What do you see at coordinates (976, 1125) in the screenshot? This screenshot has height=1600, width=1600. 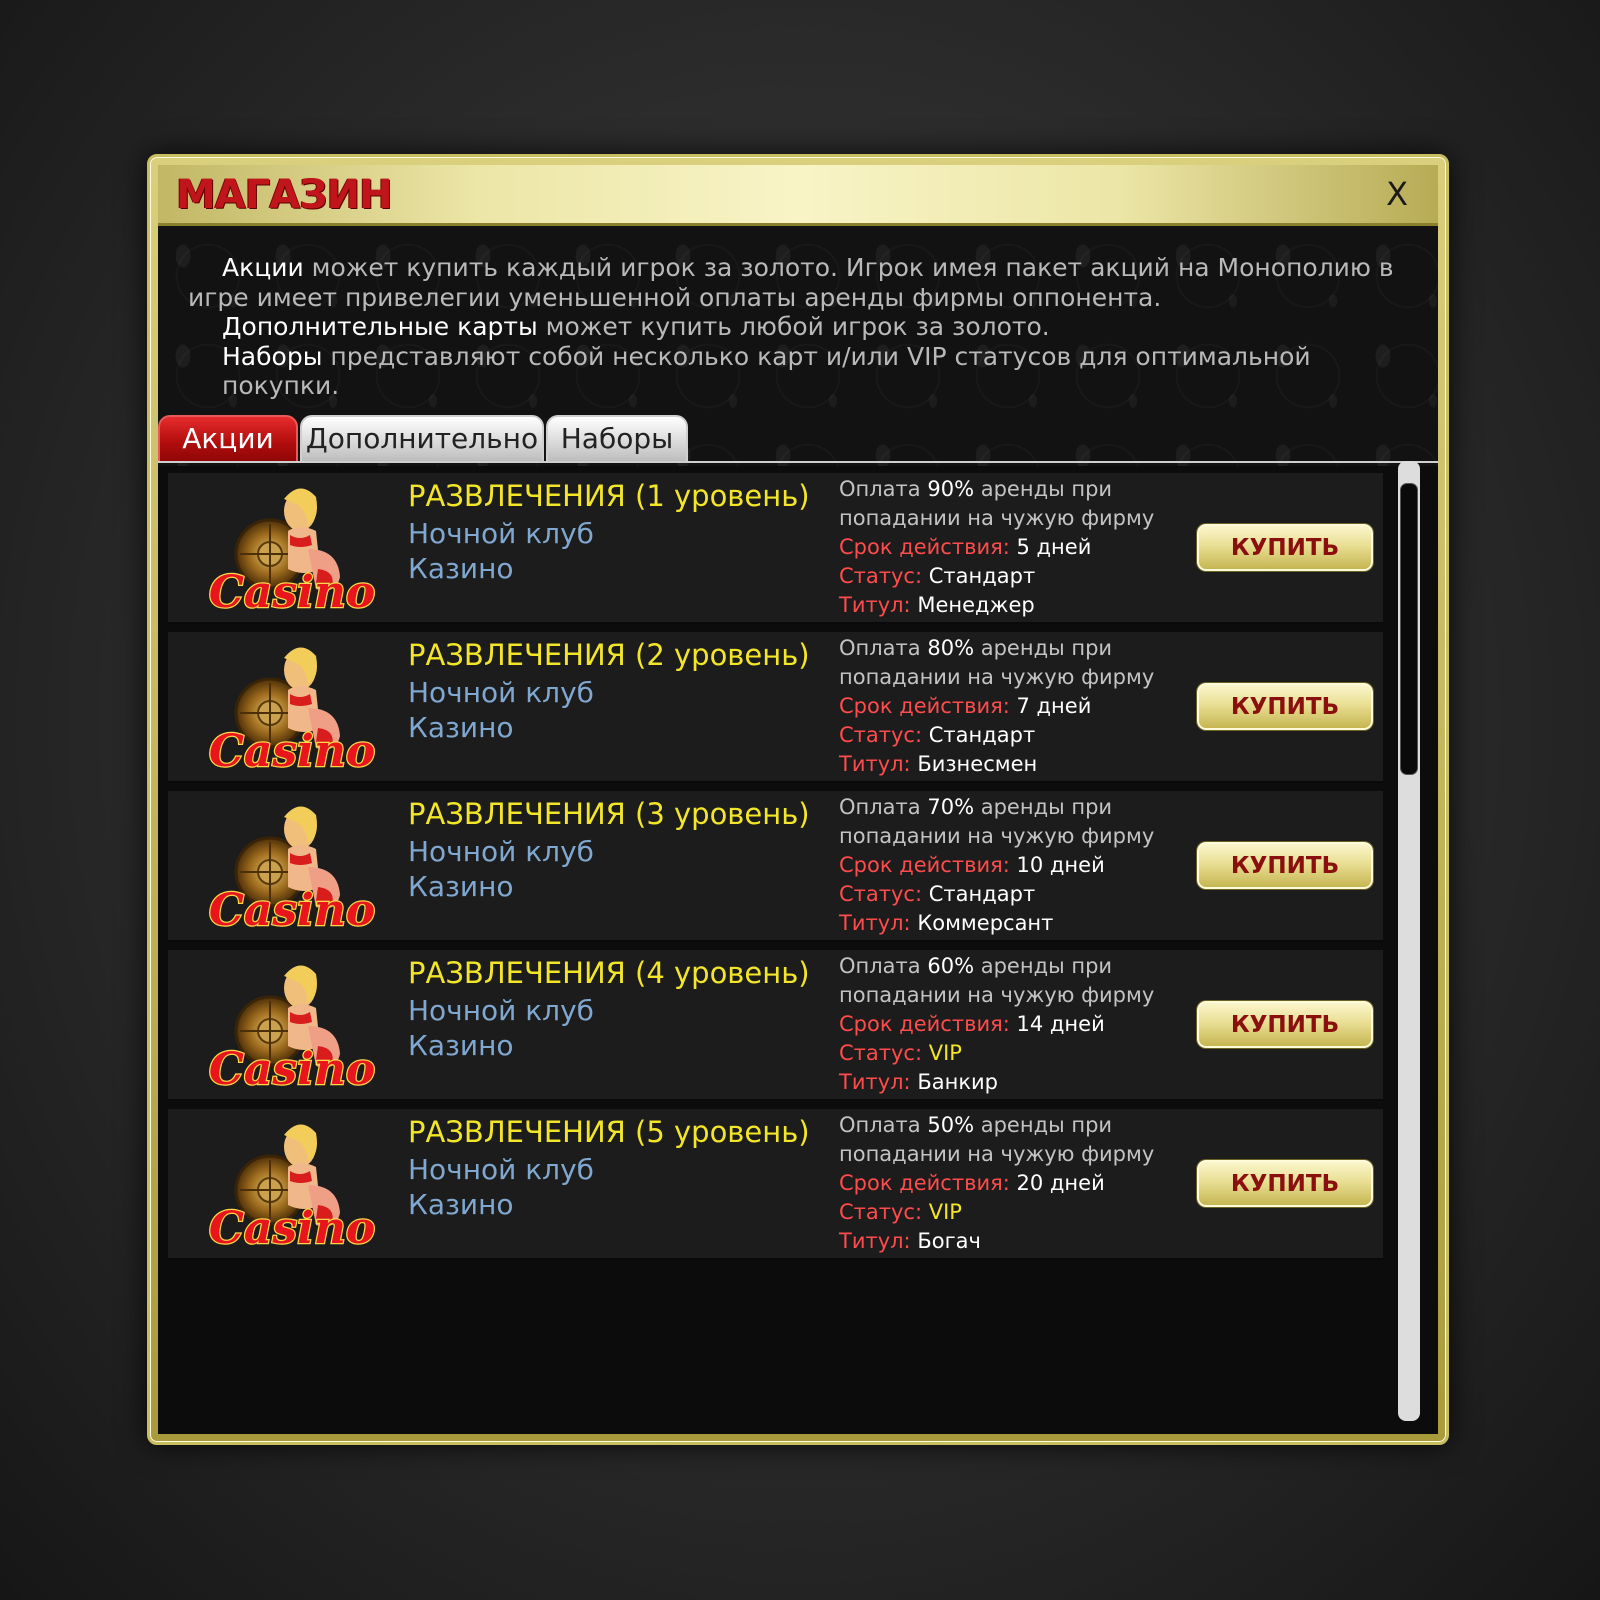 I see `item-payment-line: Оплата 50% аренды при` at bounding box center [976, 1125].